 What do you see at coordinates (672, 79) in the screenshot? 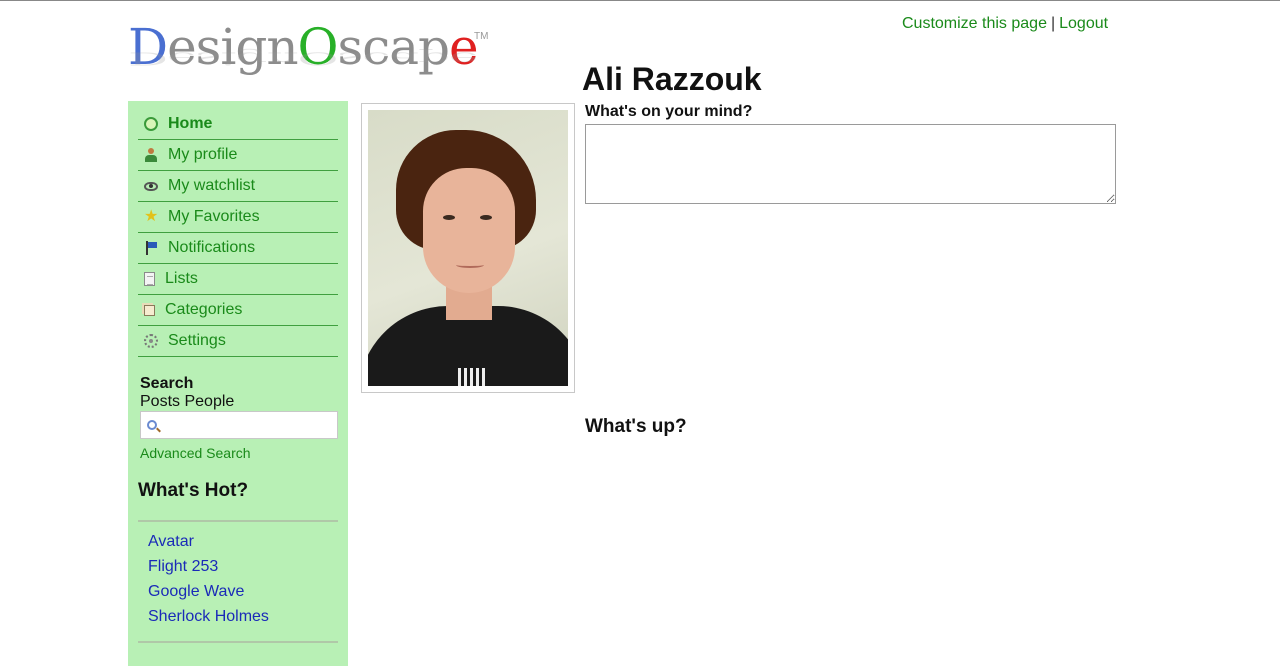
I see `profile-name: Ali Razzouk` at bounding box center [672, 79].